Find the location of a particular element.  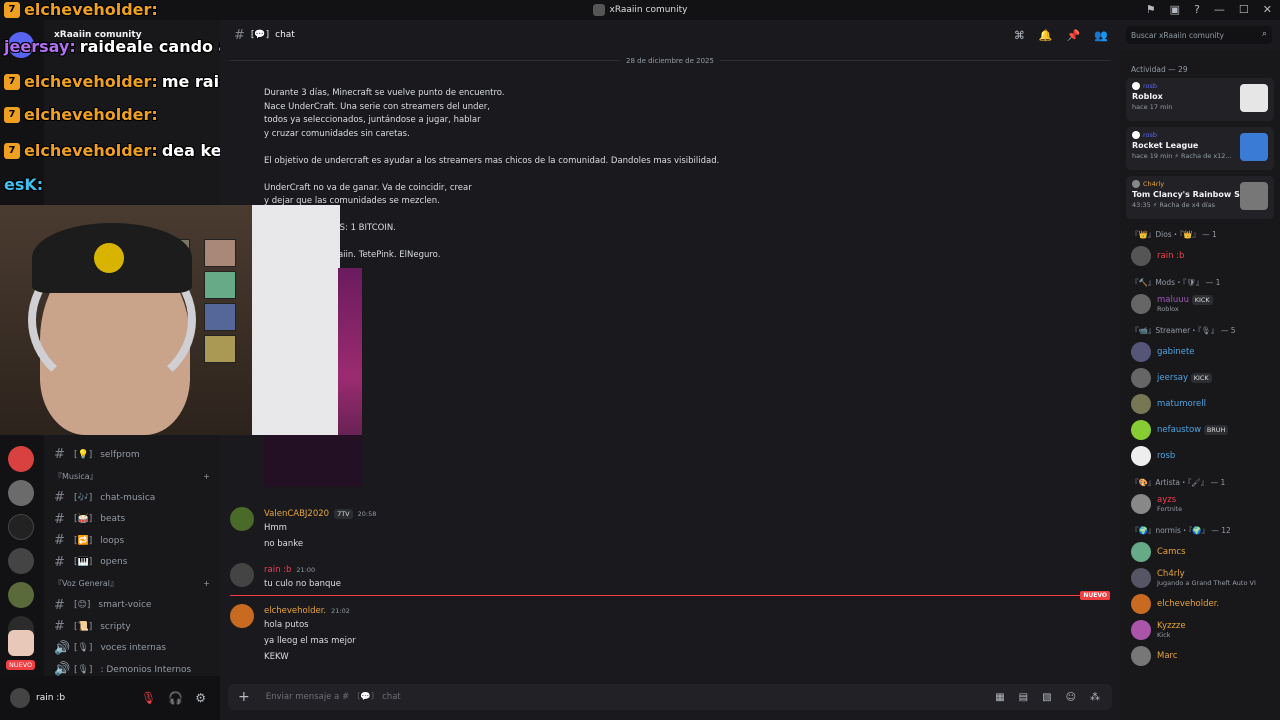

channel-beats: # [🥁] beats is located at coordinates (132, 520).